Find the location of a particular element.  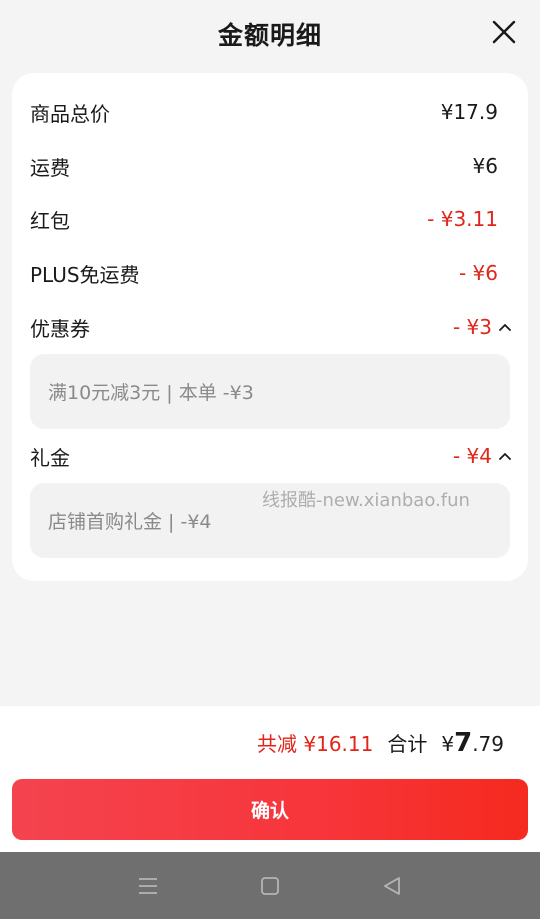

home-square-icon is located at coordinates (270, 886).